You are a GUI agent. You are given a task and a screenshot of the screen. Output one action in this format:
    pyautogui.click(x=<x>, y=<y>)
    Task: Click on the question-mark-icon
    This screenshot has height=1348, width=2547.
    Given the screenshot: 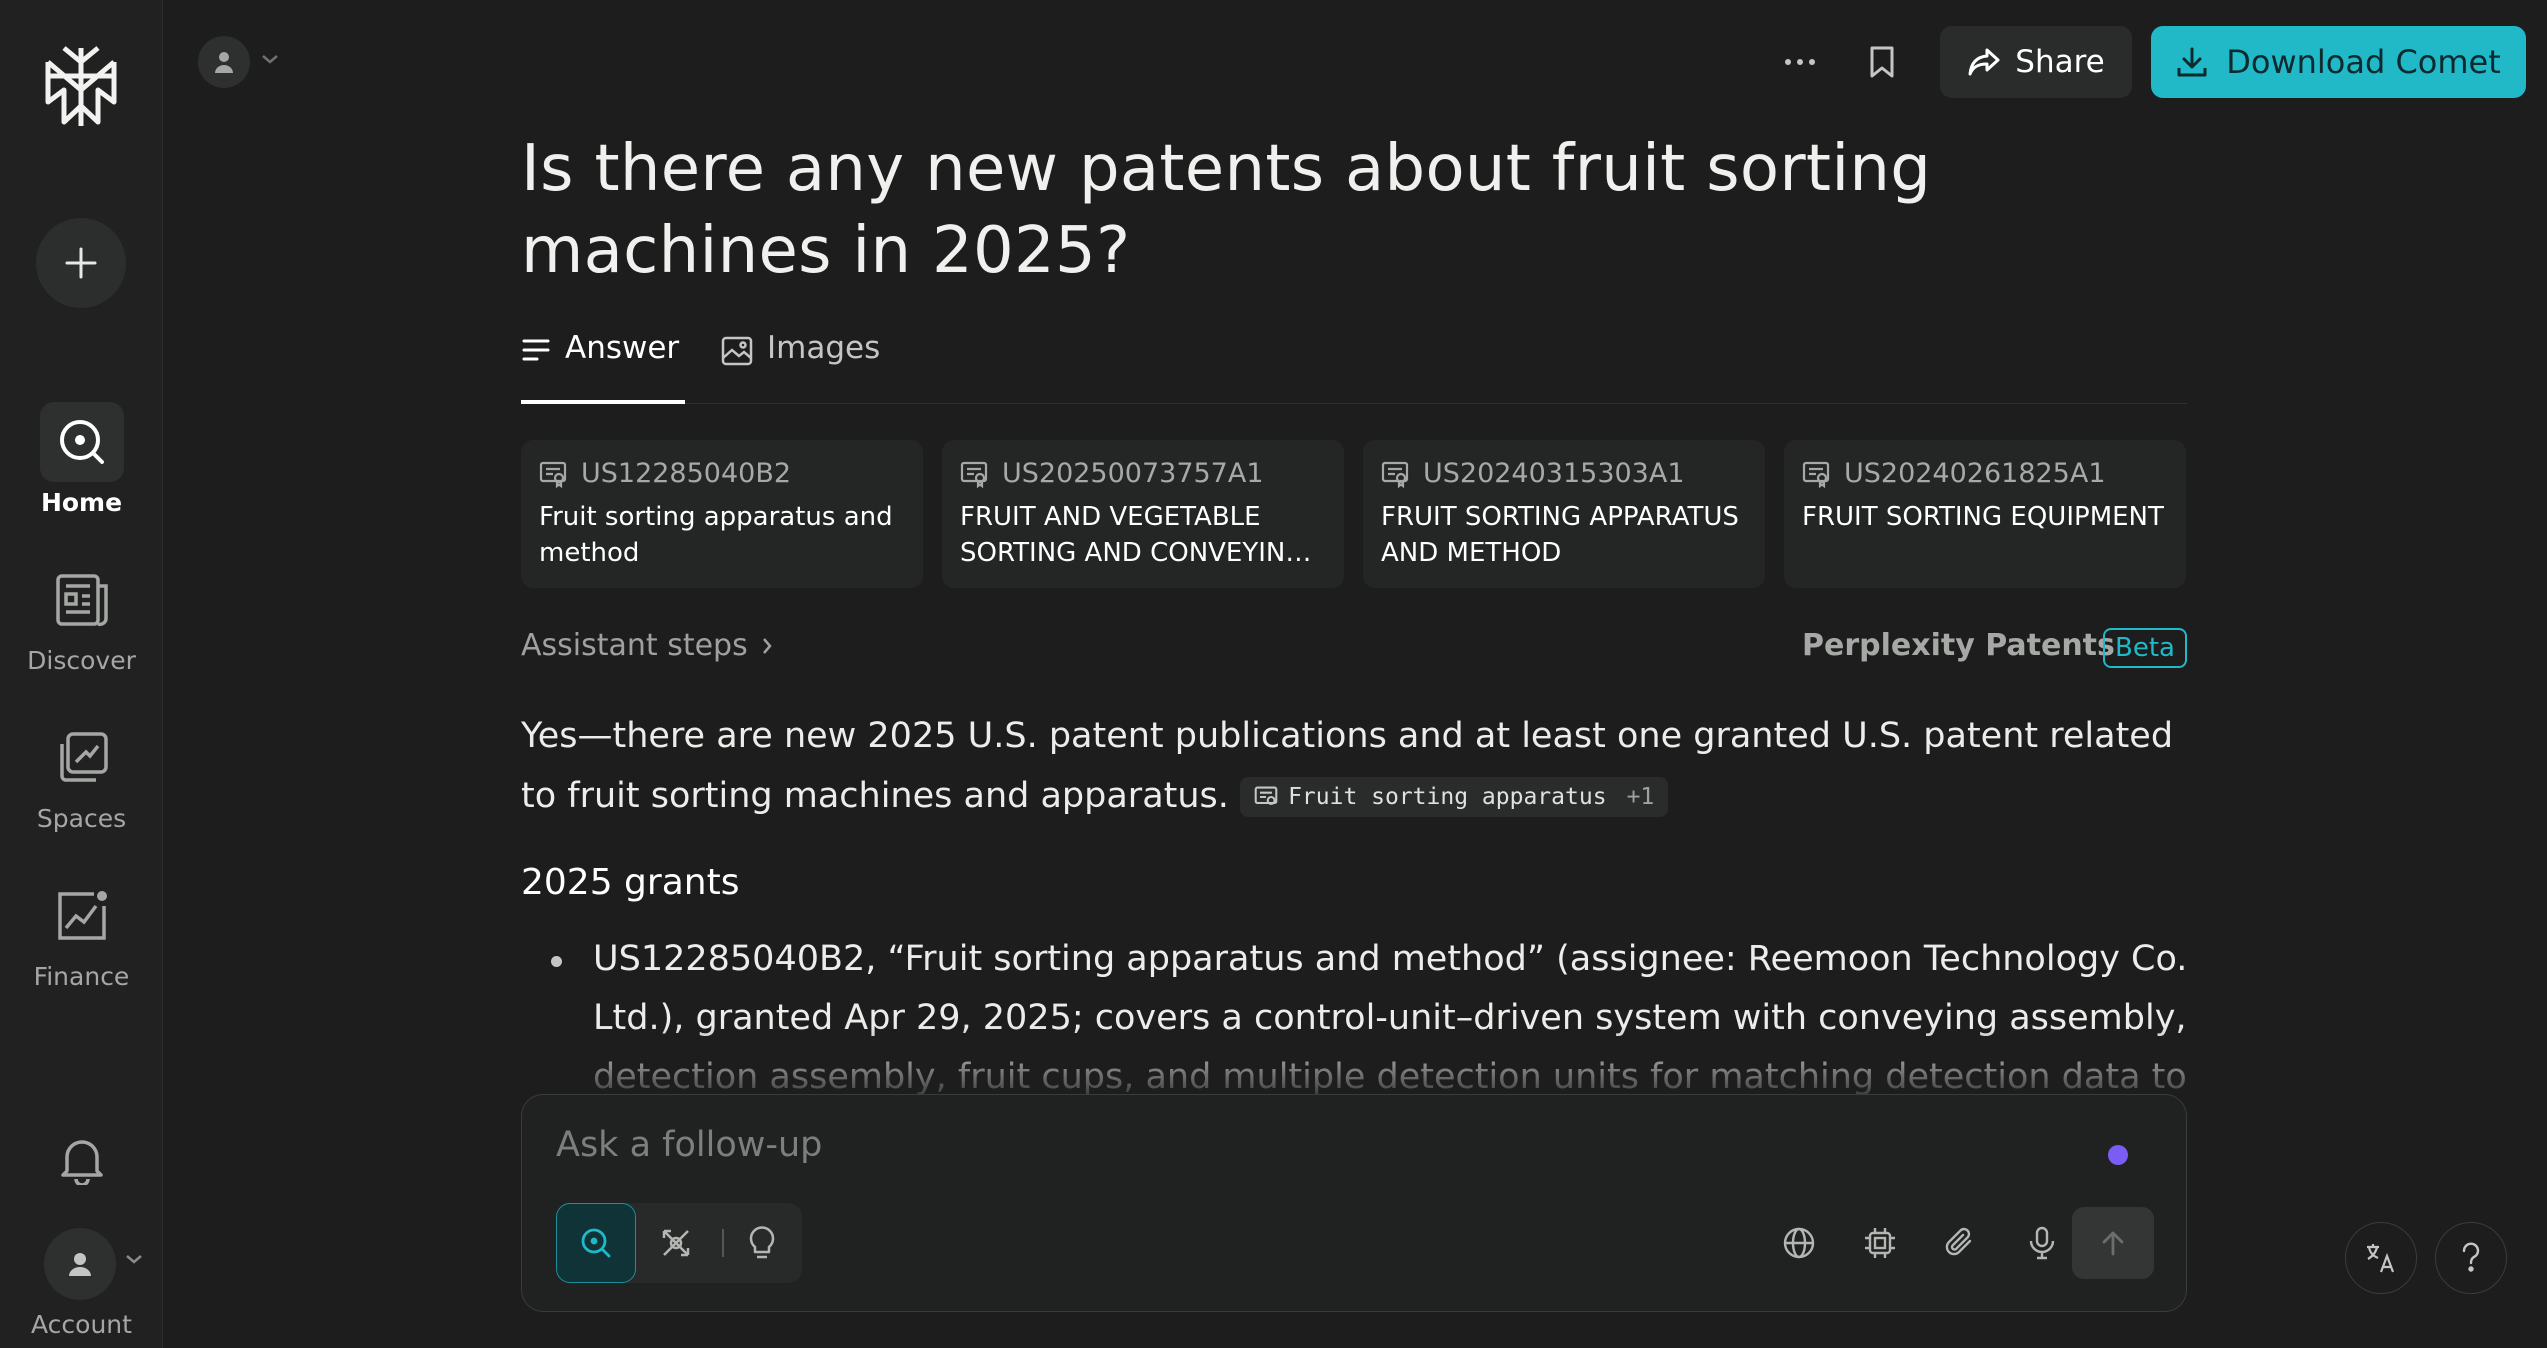 What is the action you would take?
    pyautogui.click(x=2471, y=1257)
    